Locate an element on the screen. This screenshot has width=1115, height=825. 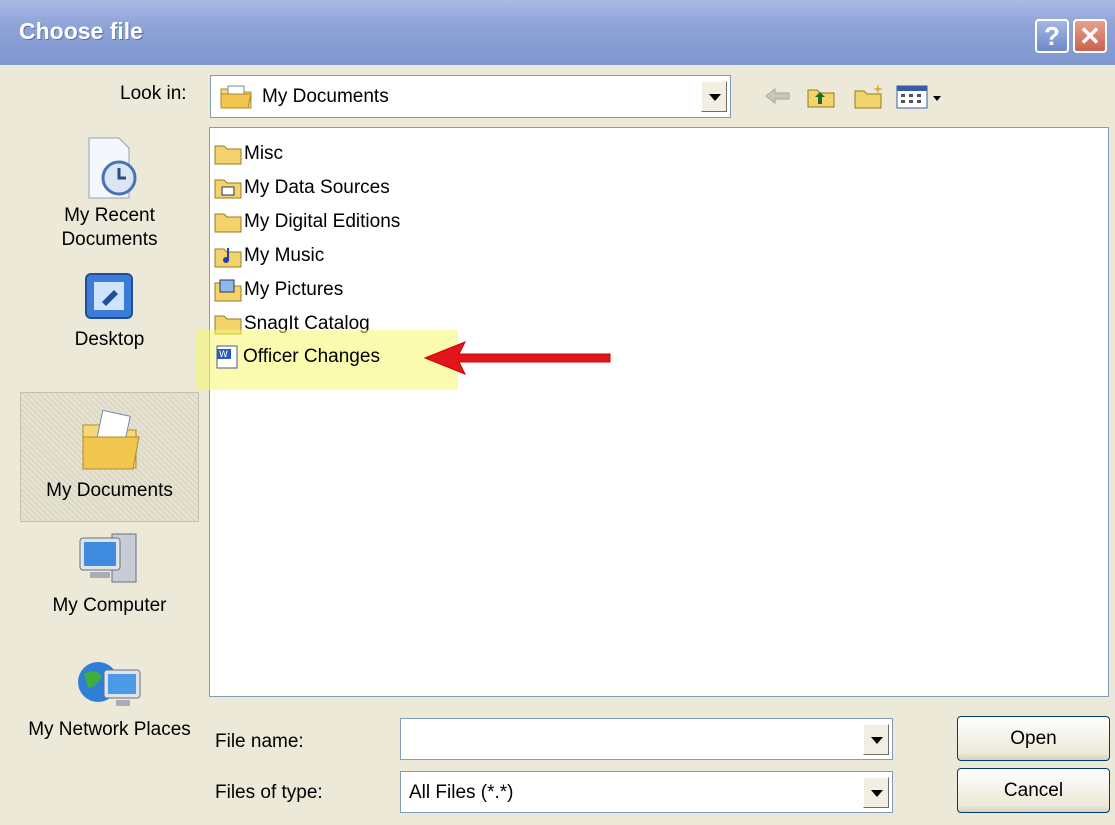
help-icon: ? is located at coordinates (1052, 35).